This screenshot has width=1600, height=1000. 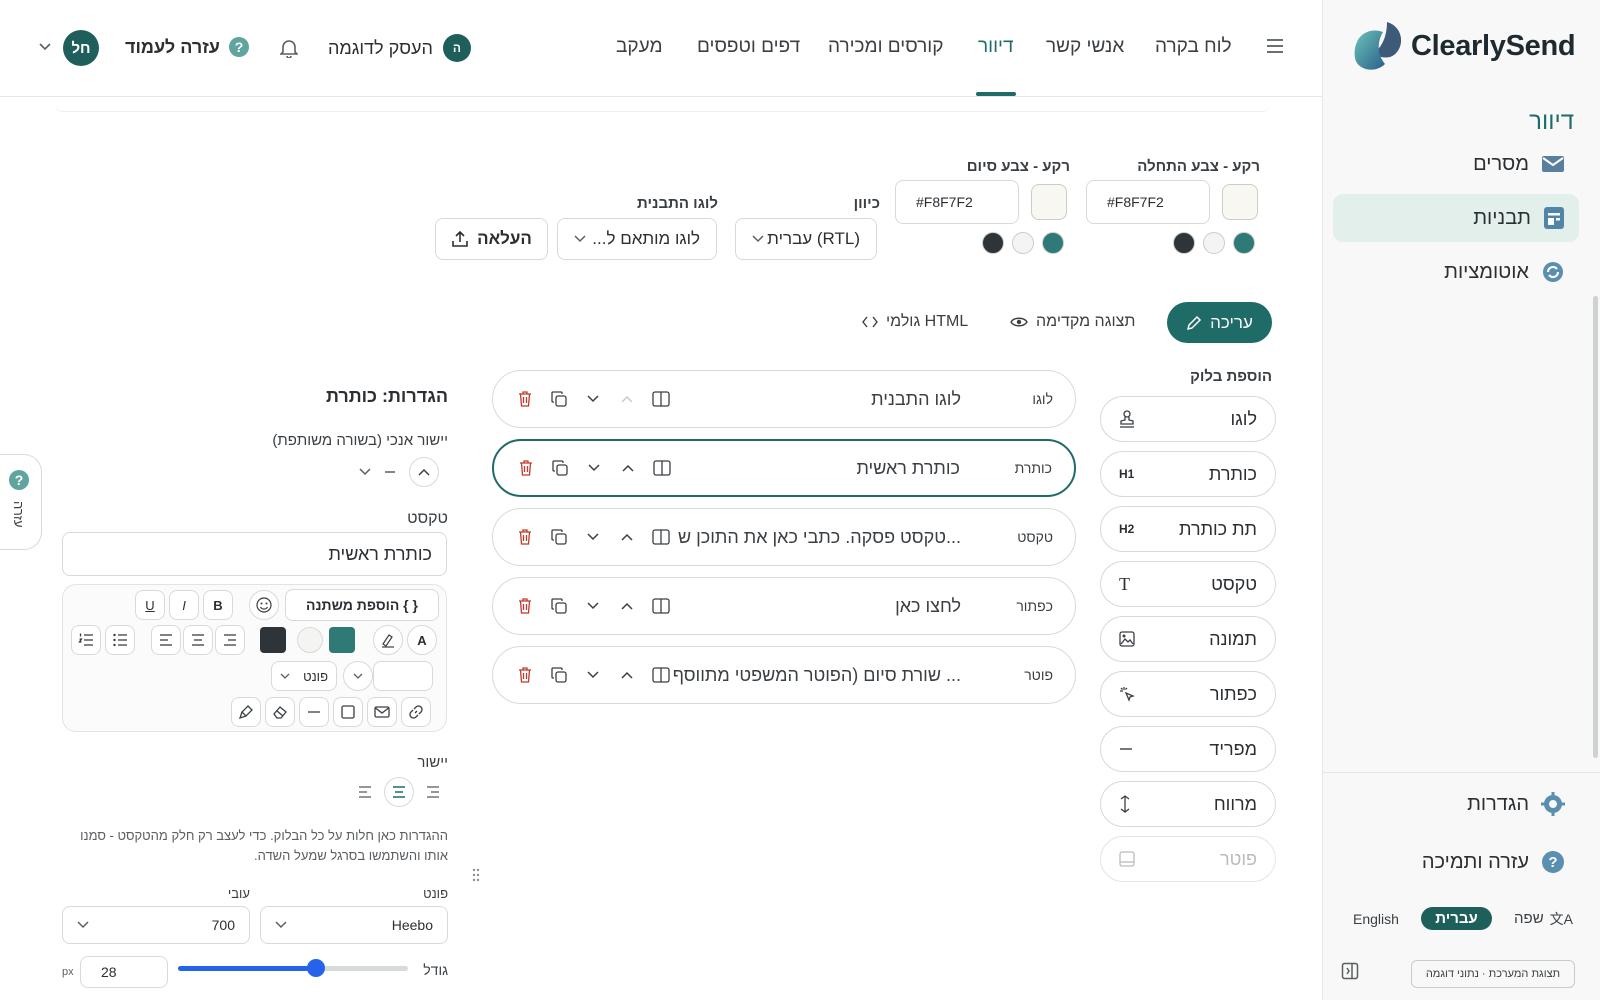 I want to click on bullet-list-icon, so click(x=120, y=640).